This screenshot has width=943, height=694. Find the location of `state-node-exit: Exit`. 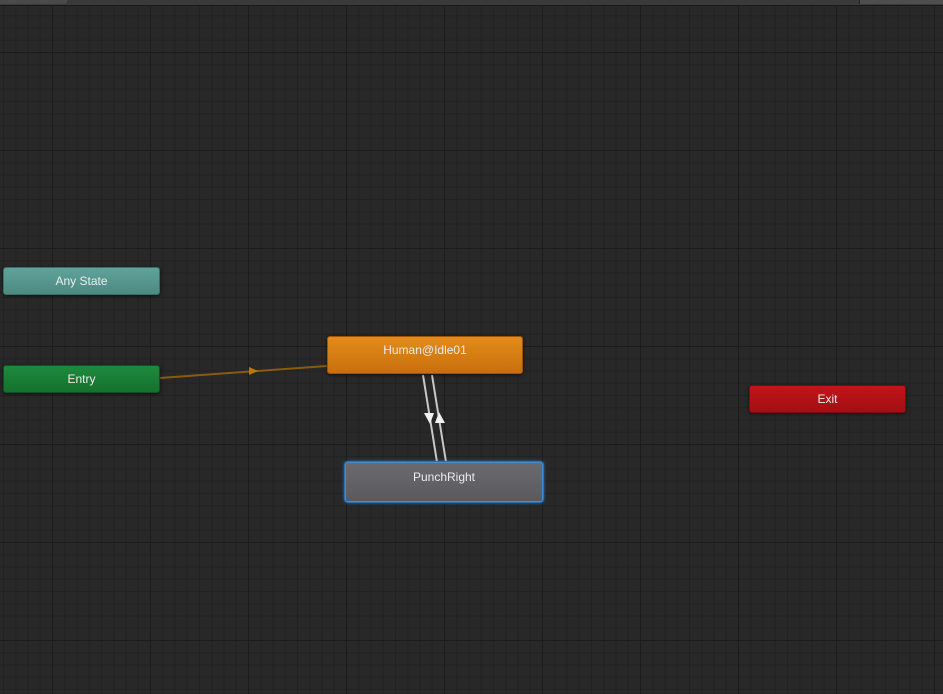

state-node-exit: Exit is located at coordinates (827, 399).